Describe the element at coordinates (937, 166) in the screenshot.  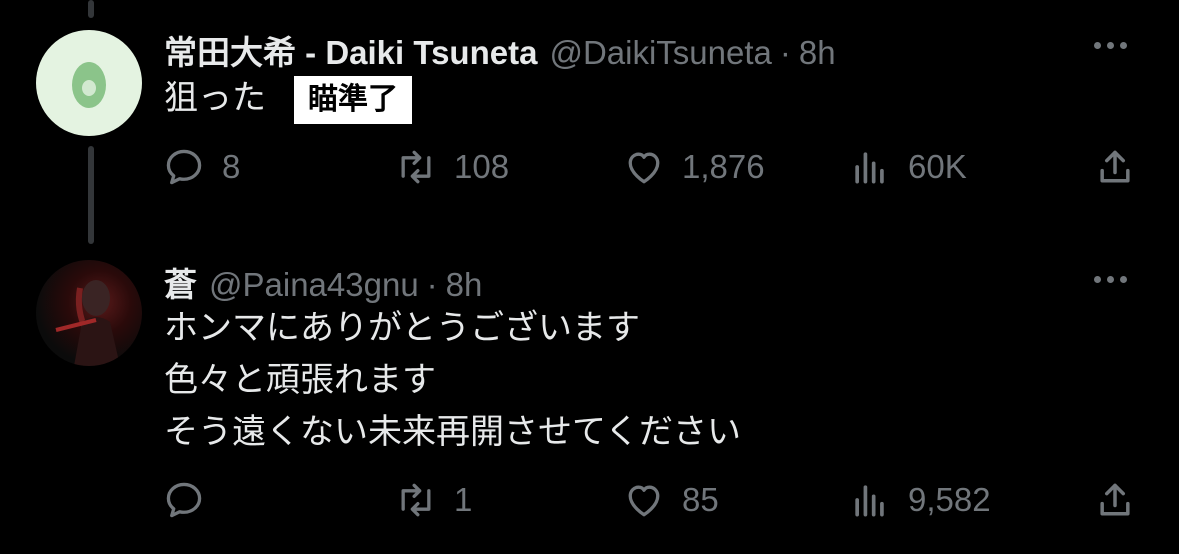
I see `view-count: 60K` at that location.